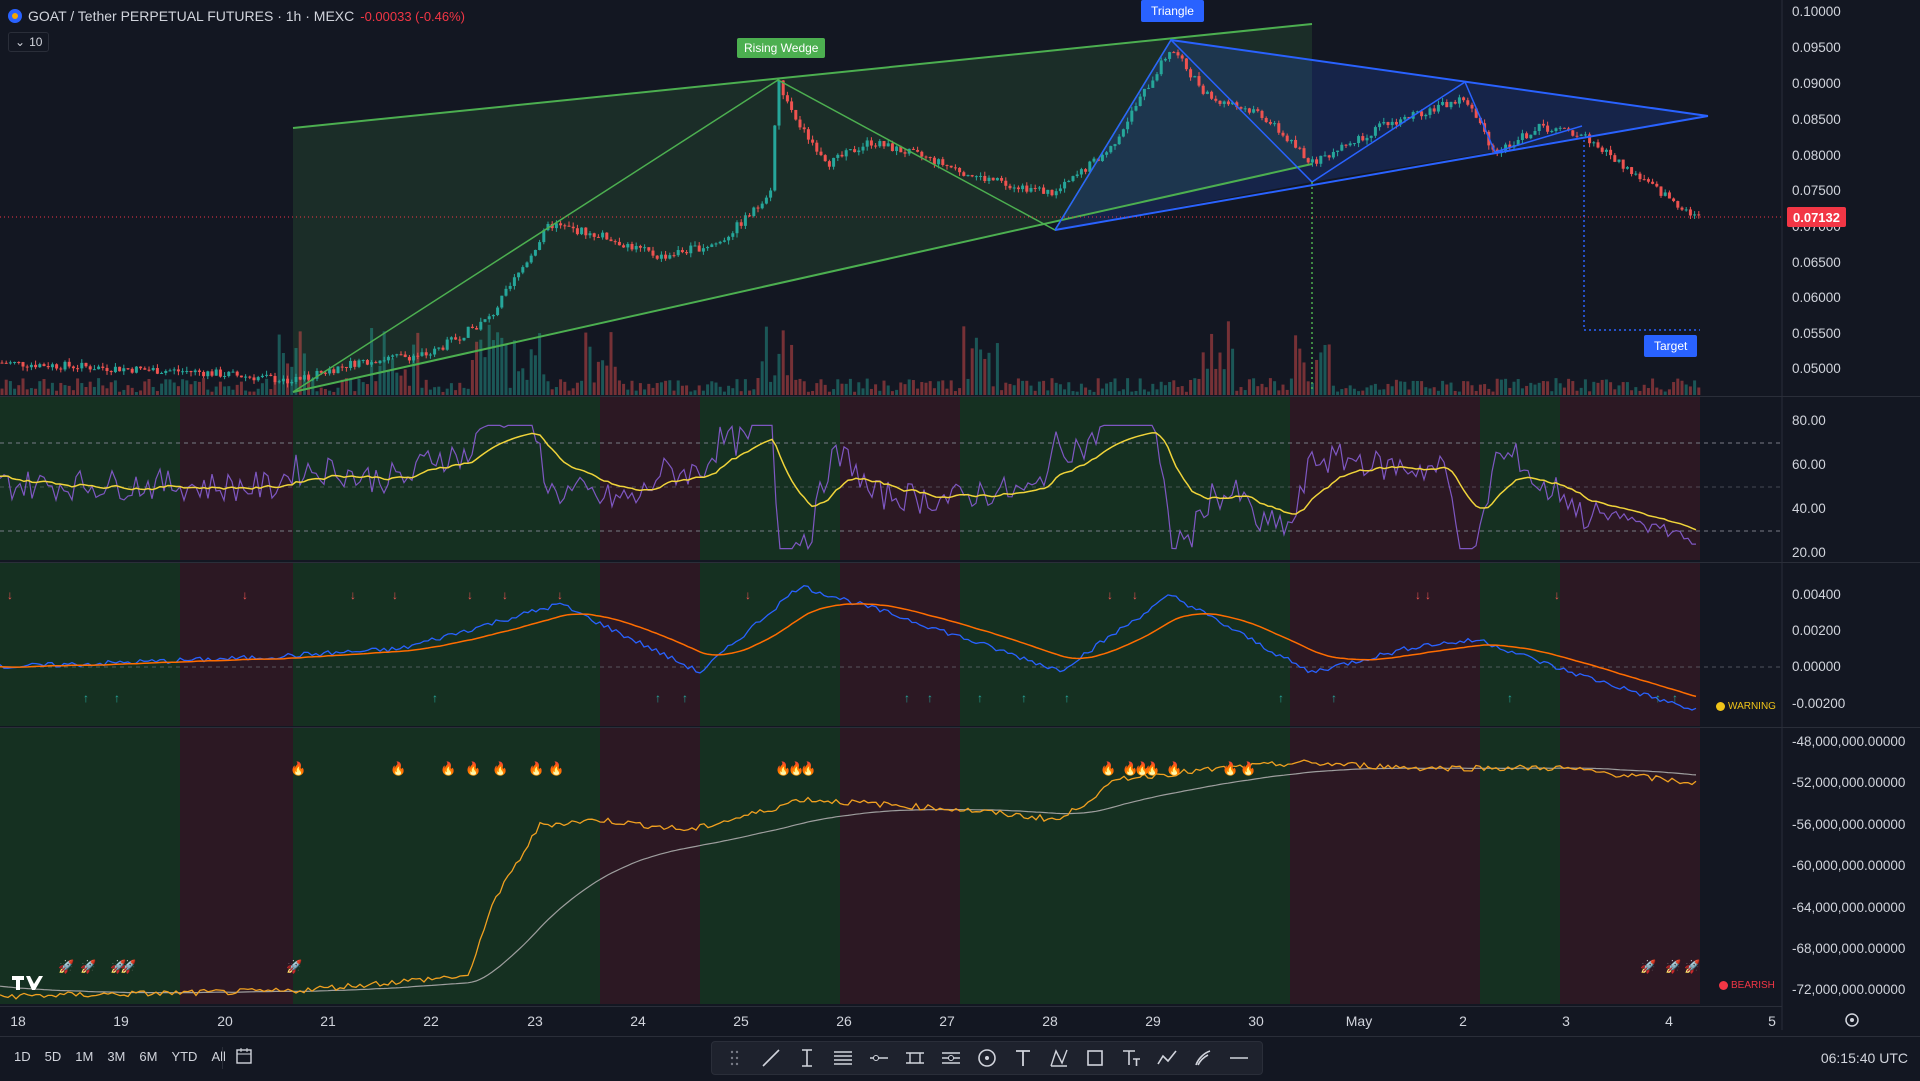  What do you see at coordinates (915, 1058) in the screenshot?
I see `parallel-channel-icon` at bounding box center [915, 1058].